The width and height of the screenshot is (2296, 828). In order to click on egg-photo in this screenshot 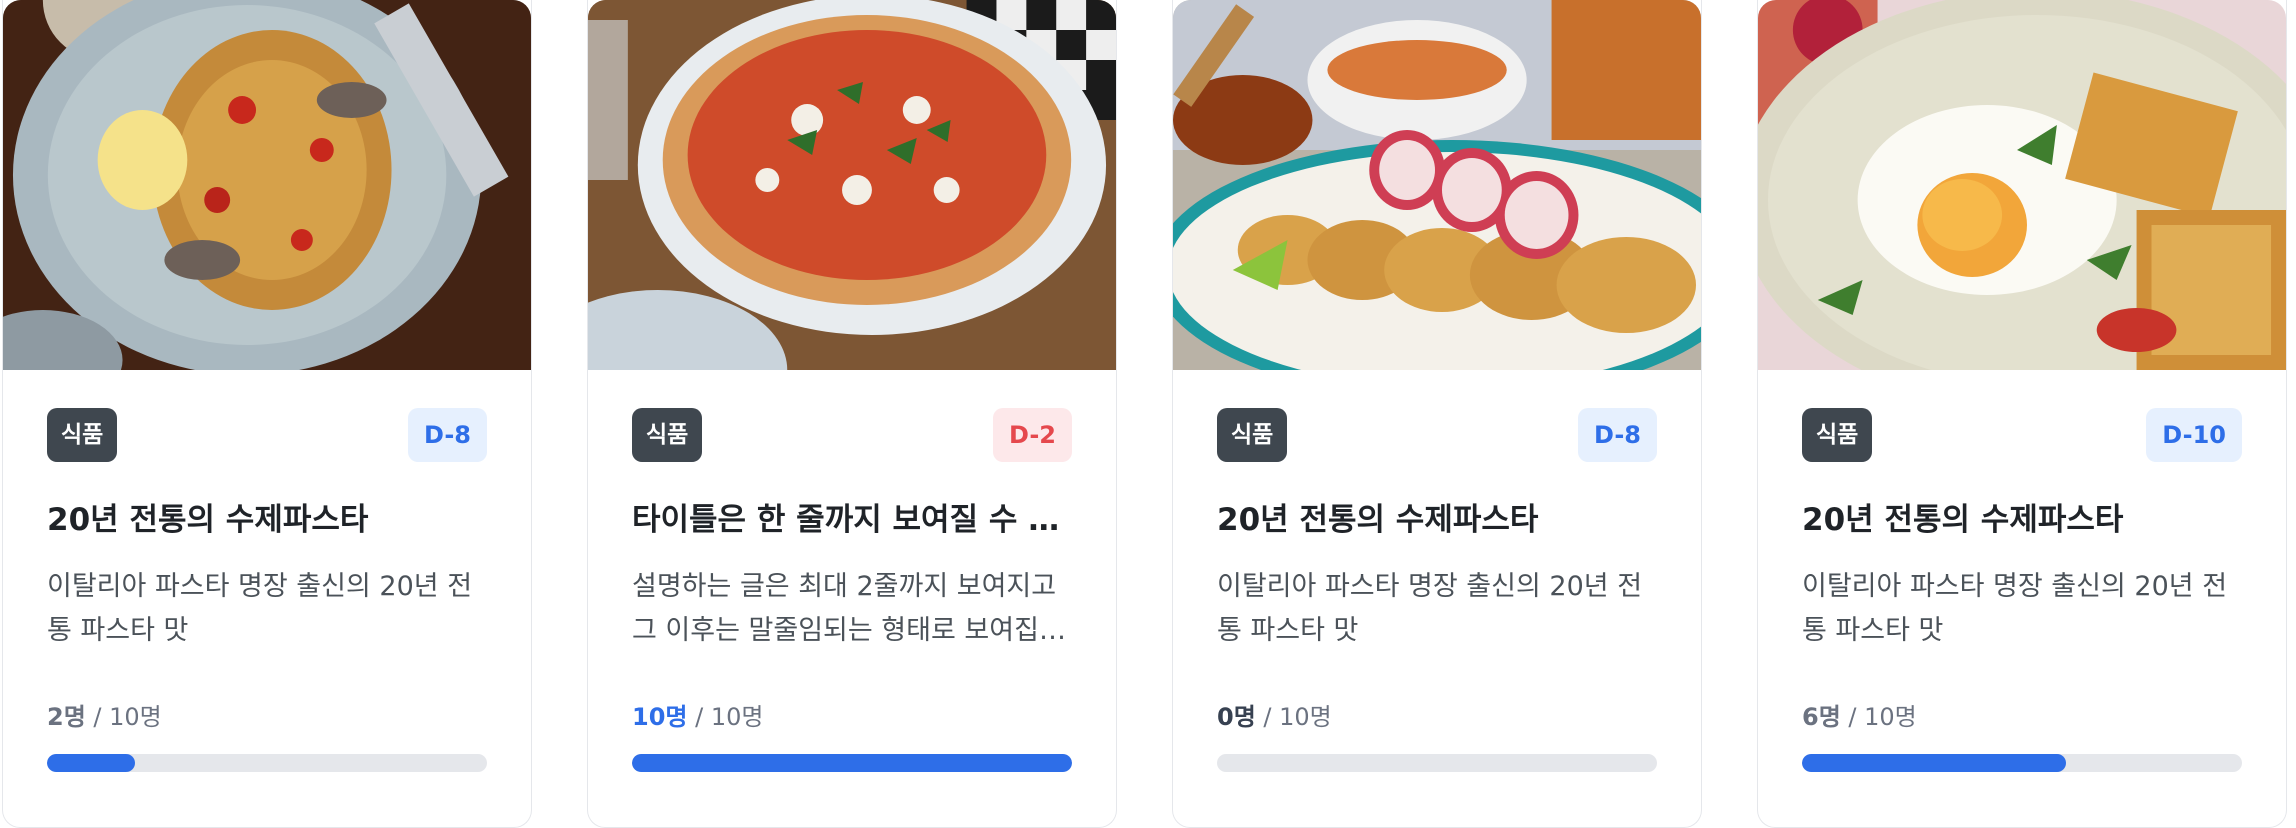, I will do `click(2022, 185)`.